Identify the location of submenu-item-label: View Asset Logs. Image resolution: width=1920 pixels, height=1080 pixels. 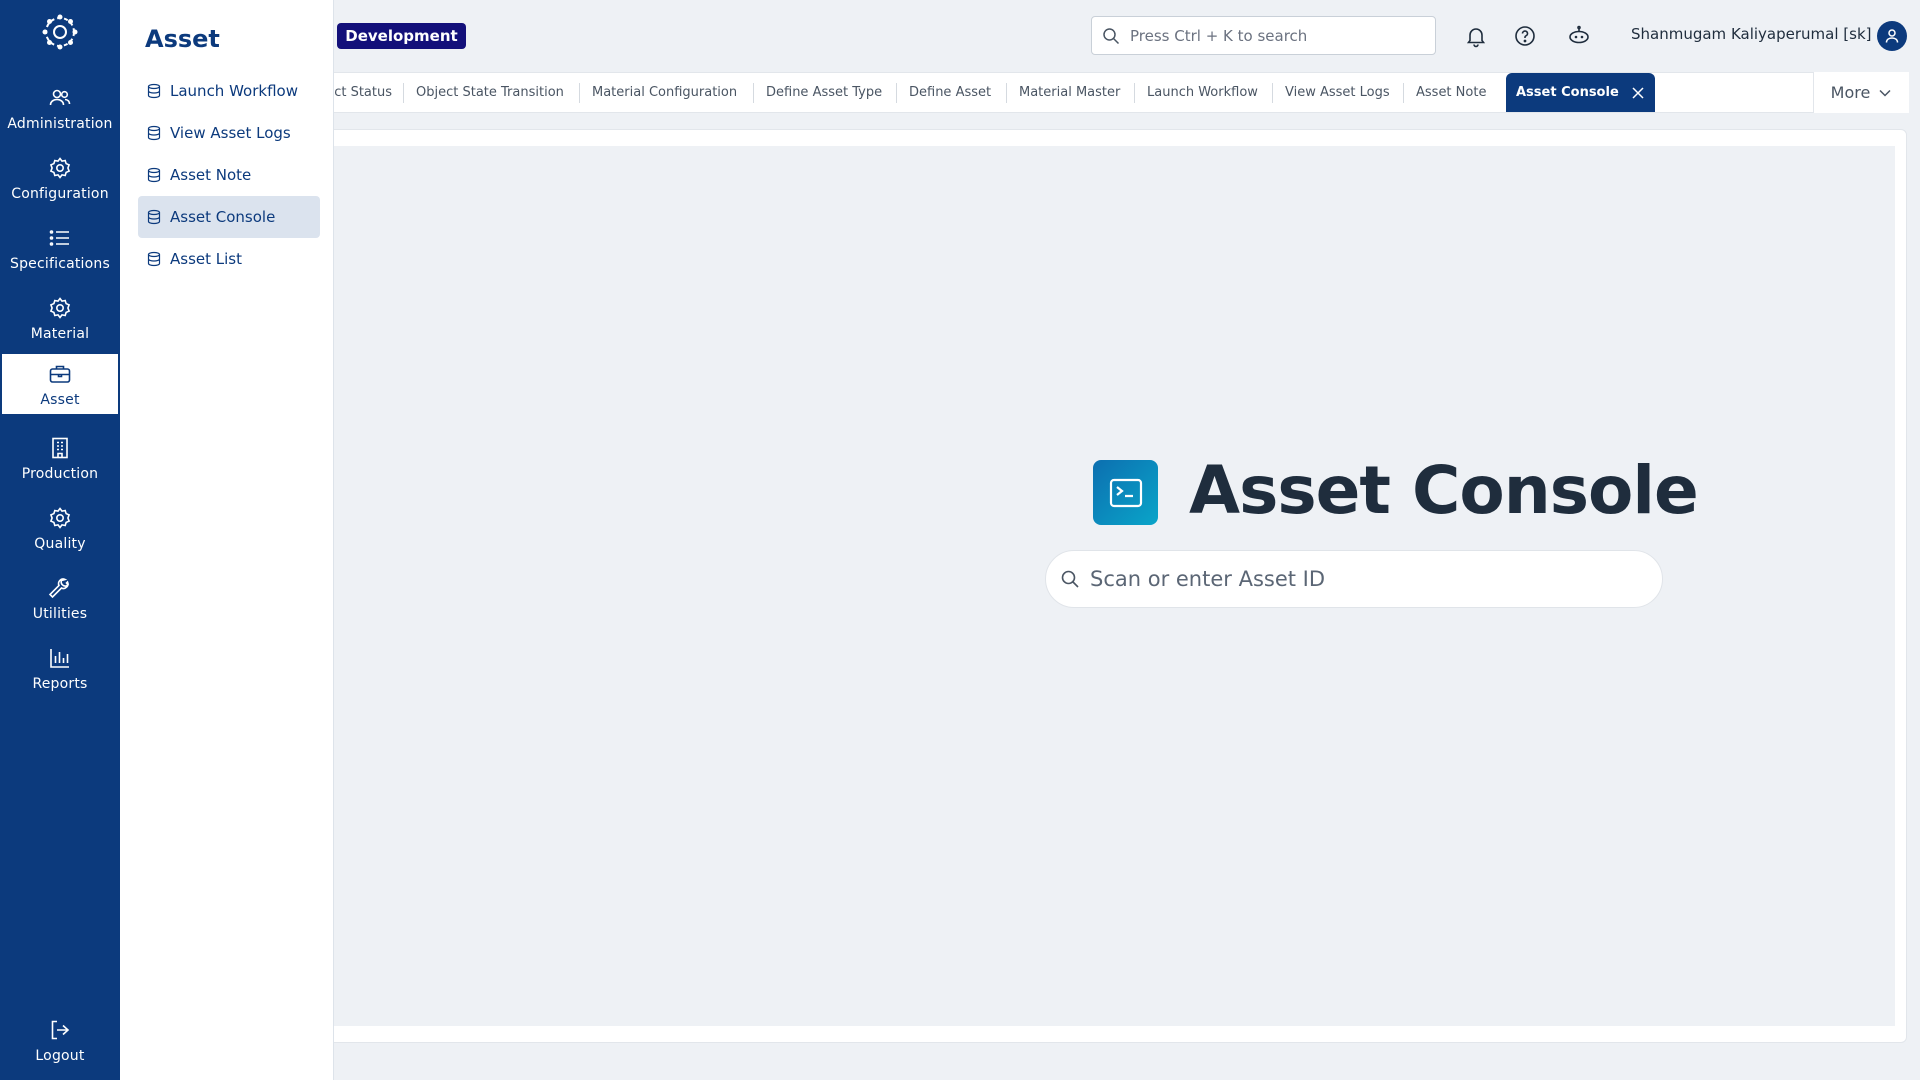
(230, 133).